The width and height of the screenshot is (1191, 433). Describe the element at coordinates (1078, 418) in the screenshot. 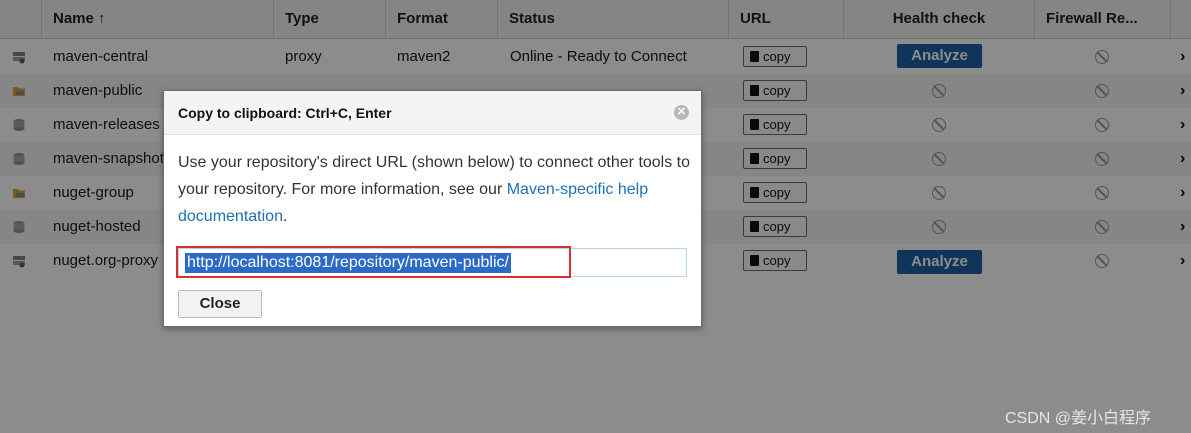

I see `watermark: CSDN @姜小白程序` at that location.